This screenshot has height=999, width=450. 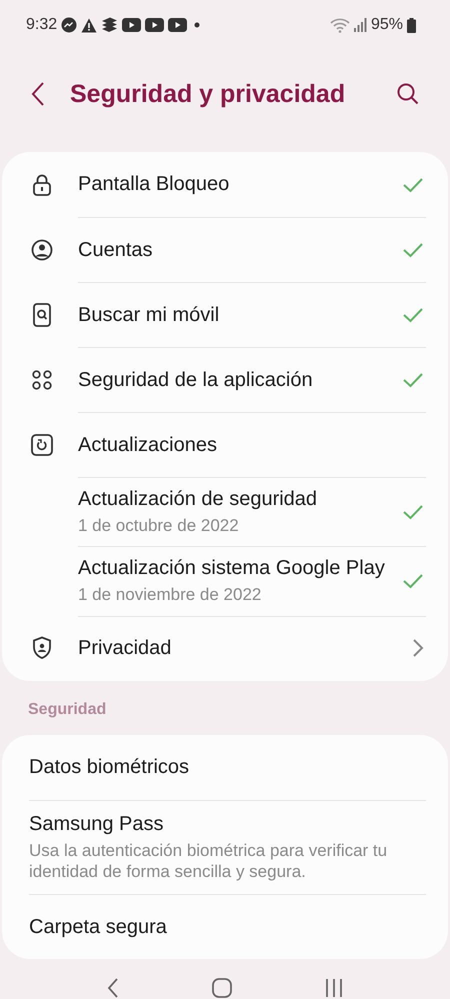 I want to click on settings-item: Actualizaciones, so click(x=225, y=444).